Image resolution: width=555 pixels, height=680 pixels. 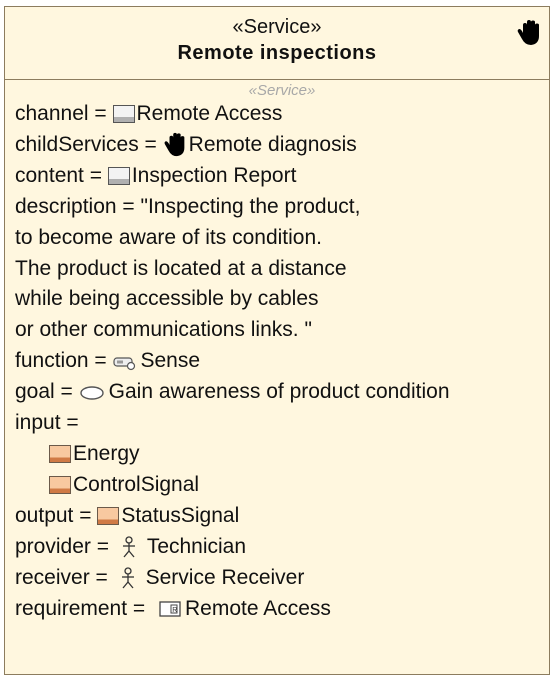 I want to click on content-value: Inspection Report, so click(x=214, y=175).